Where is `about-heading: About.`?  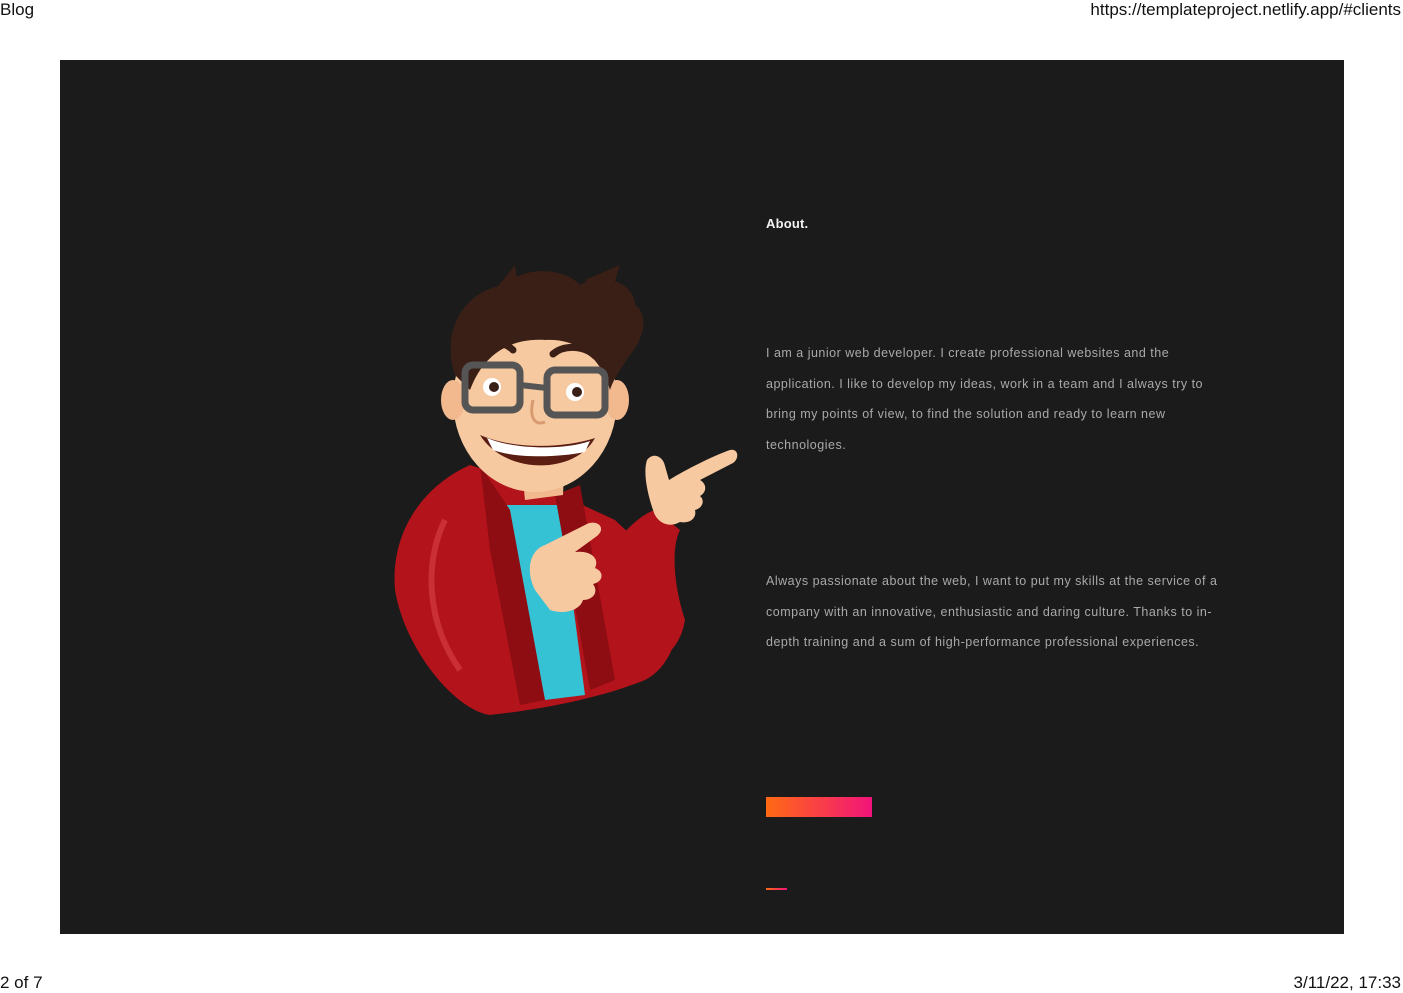 about-heading: About. is located at coordinates (787, 223).